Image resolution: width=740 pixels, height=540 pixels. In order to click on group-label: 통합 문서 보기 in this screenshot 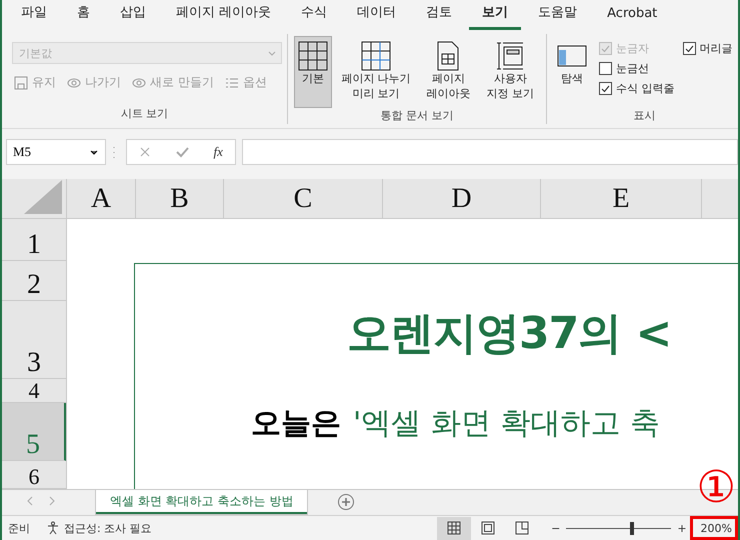, I will do `click(417, 115)`.